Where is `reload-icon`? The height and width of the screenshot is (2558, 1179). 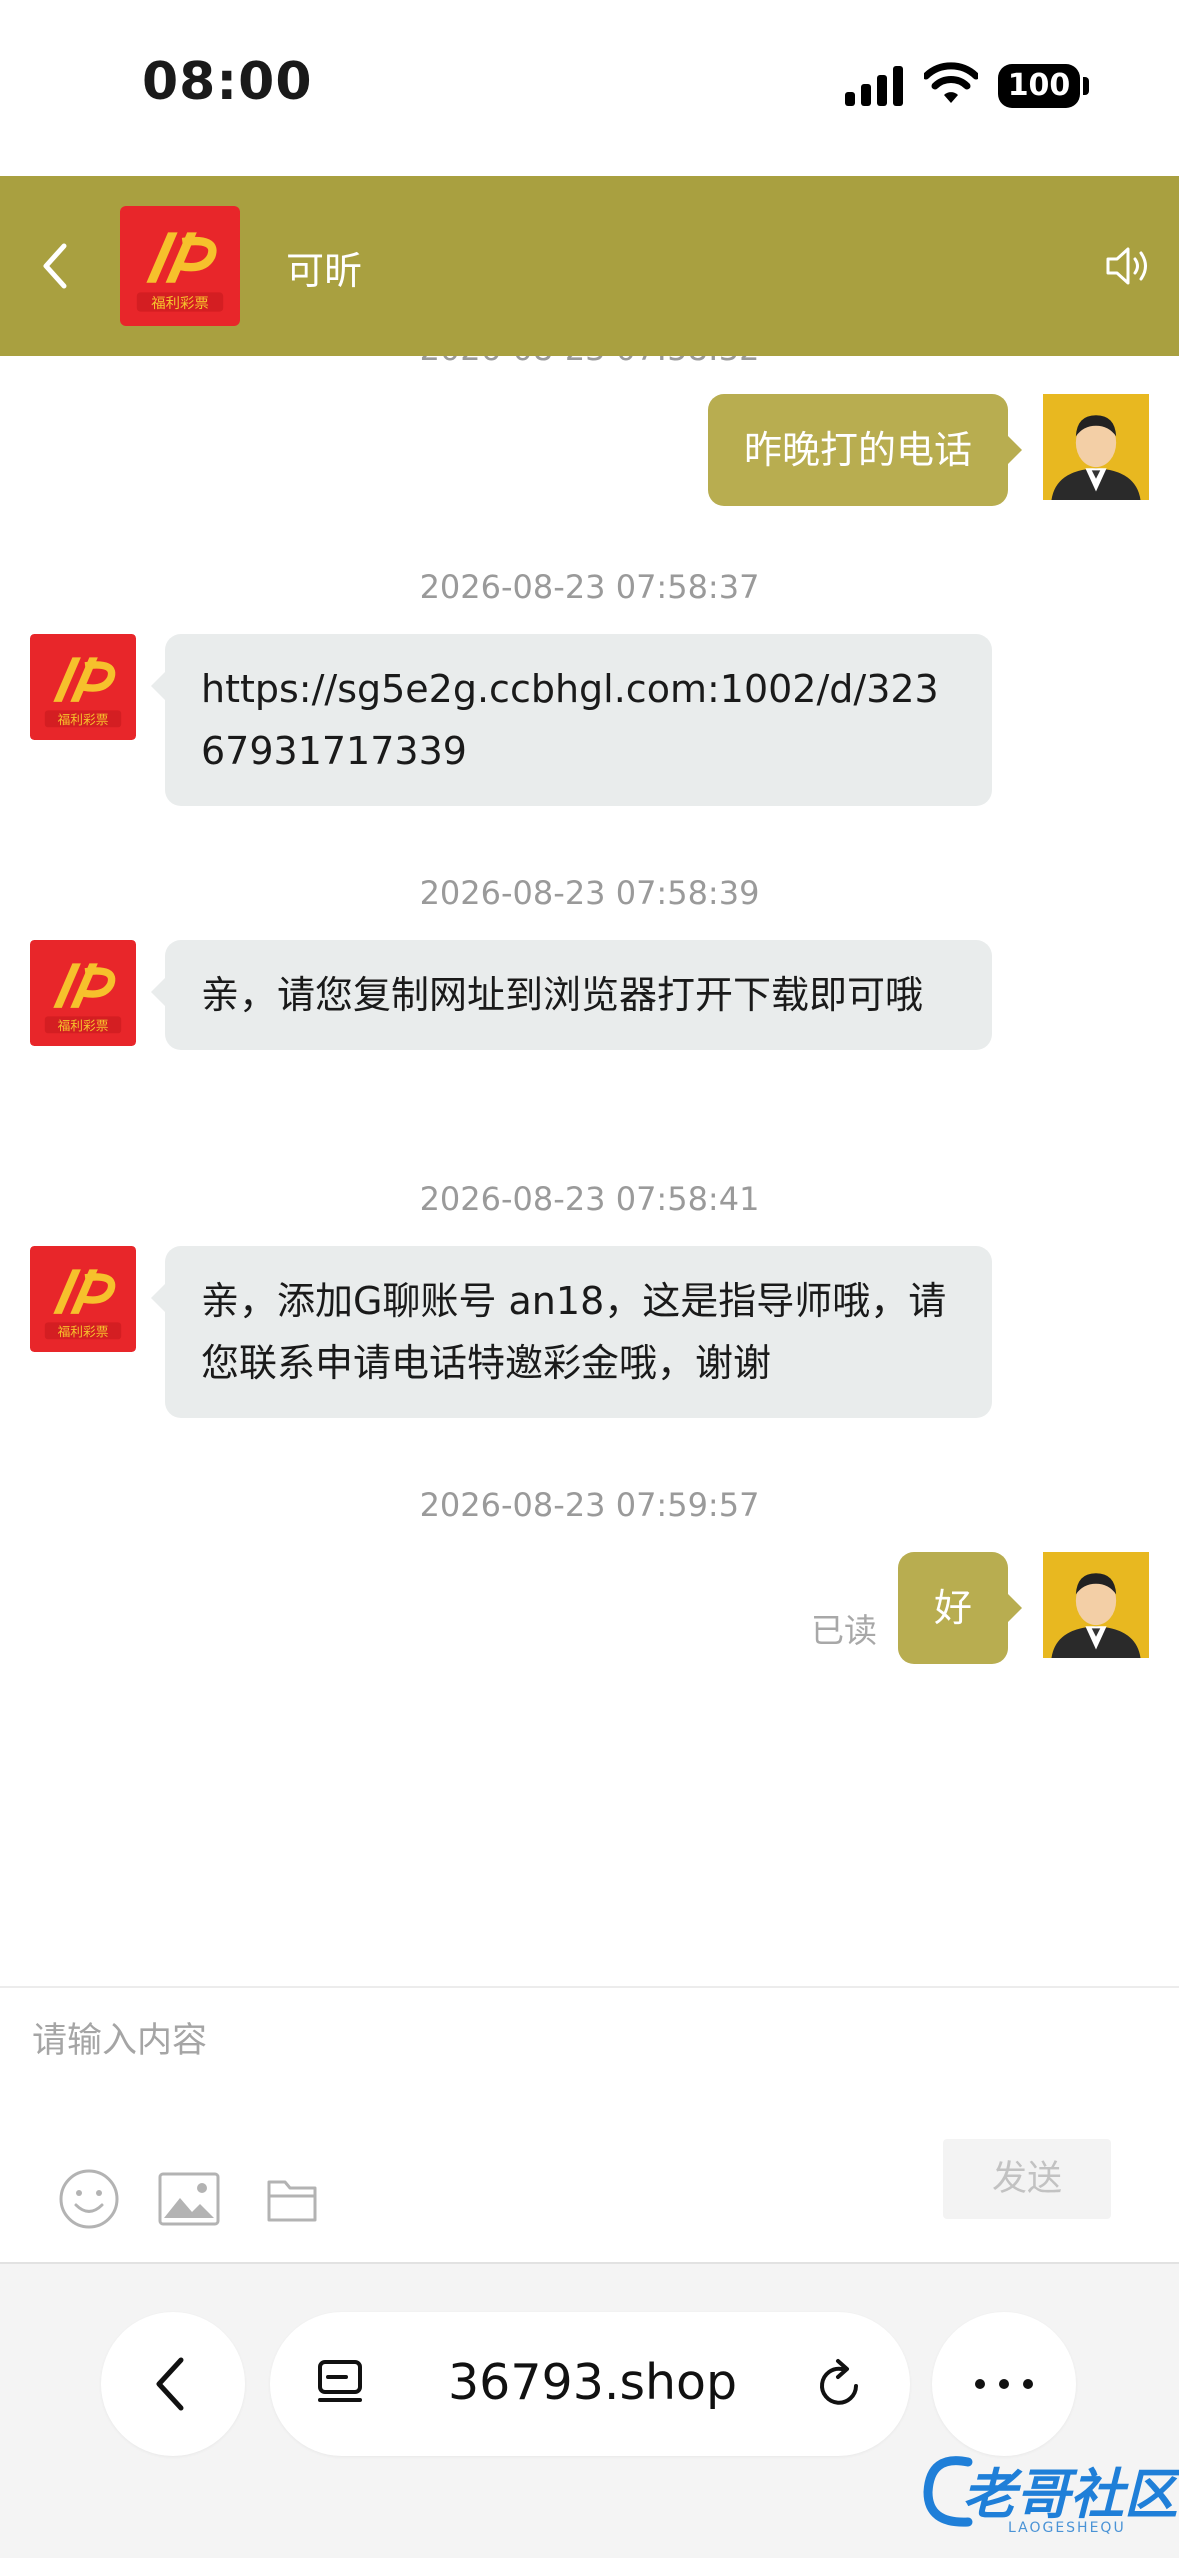
reload-icon is located at coordinates (840, 2384).